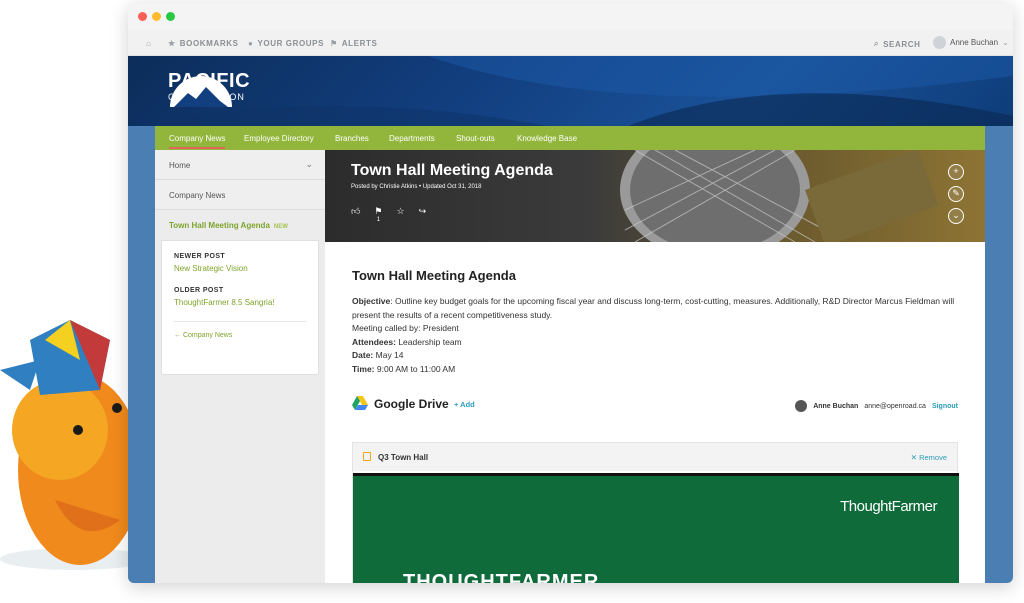  Describe the element at coordinates (434, 275) in the screenshot. I see `article-heading: Town Hall Meeting Agenda` at that location.